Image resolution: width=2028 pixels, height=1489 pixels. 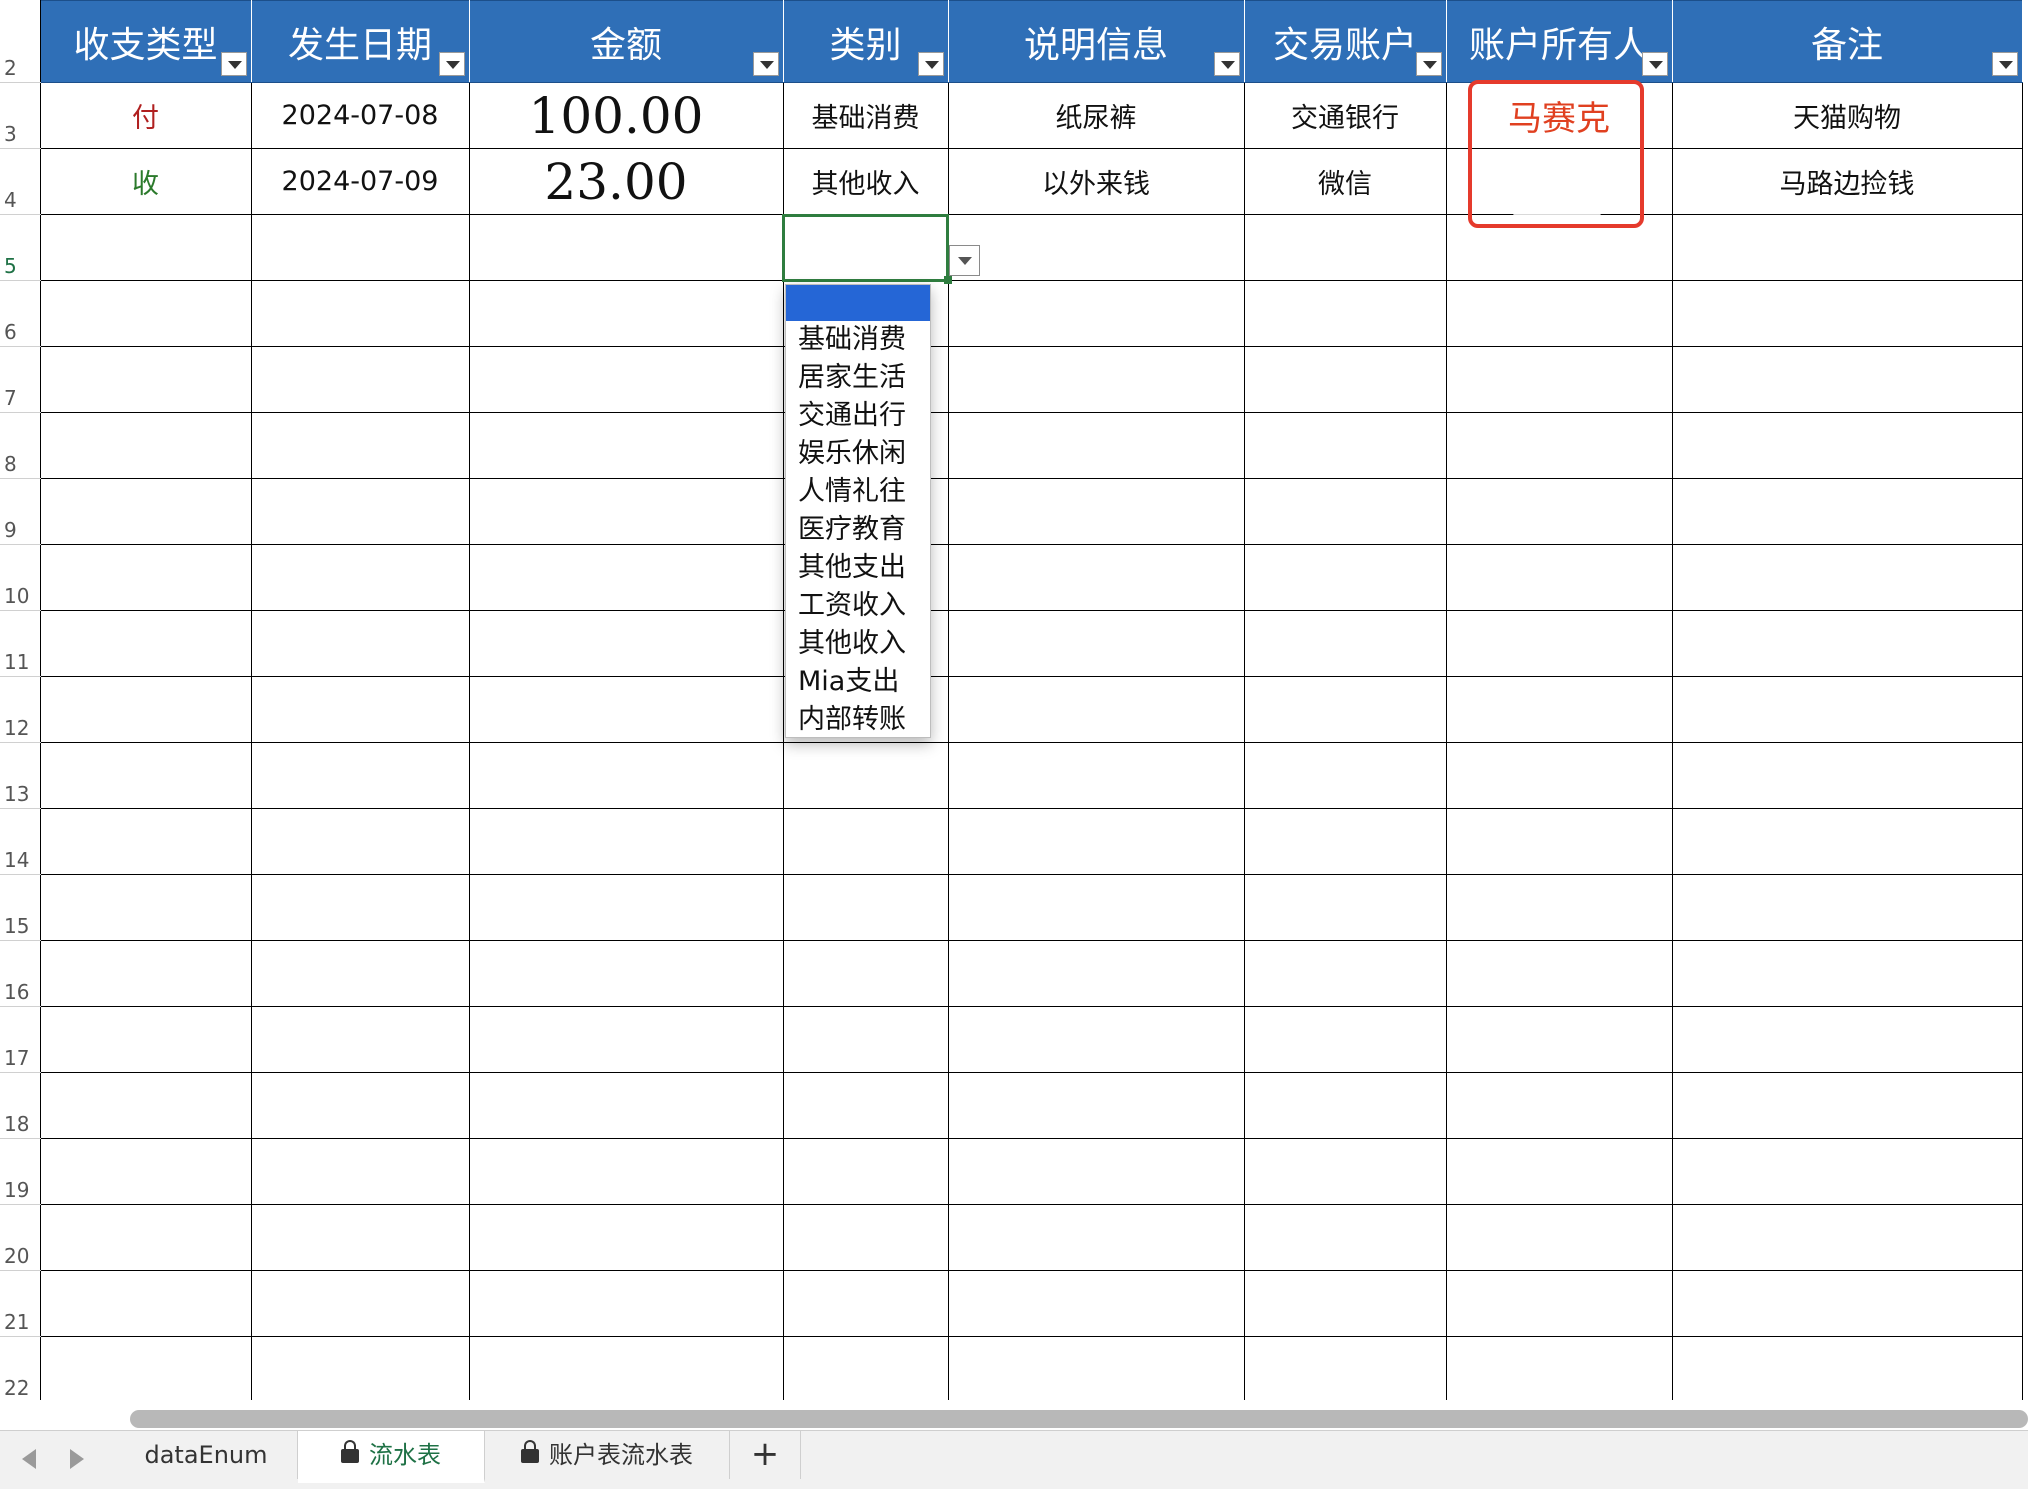 I want to click on horizontal-scrollbar, so click(x=1079, y=1419).